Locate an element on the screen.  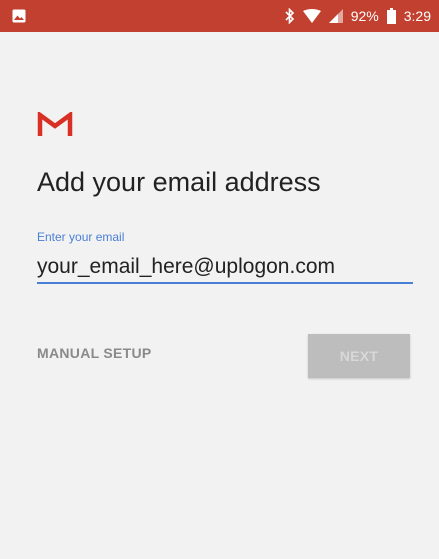
status-icons: 92% 3:29 is located at coordinates (358, 16).